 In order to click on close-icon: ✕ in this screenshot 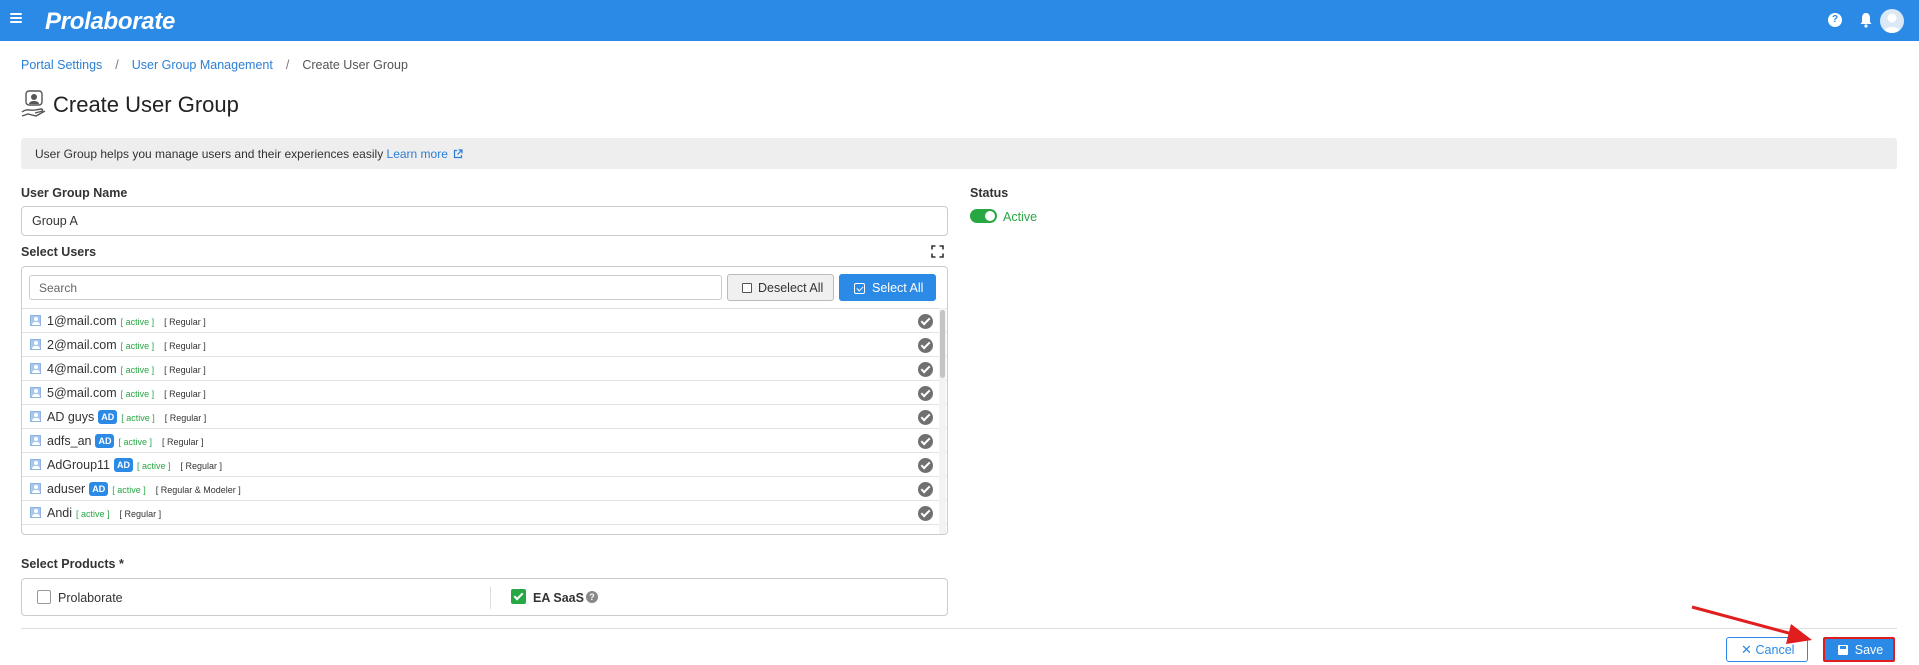, I will do `click(1746, 649)`.